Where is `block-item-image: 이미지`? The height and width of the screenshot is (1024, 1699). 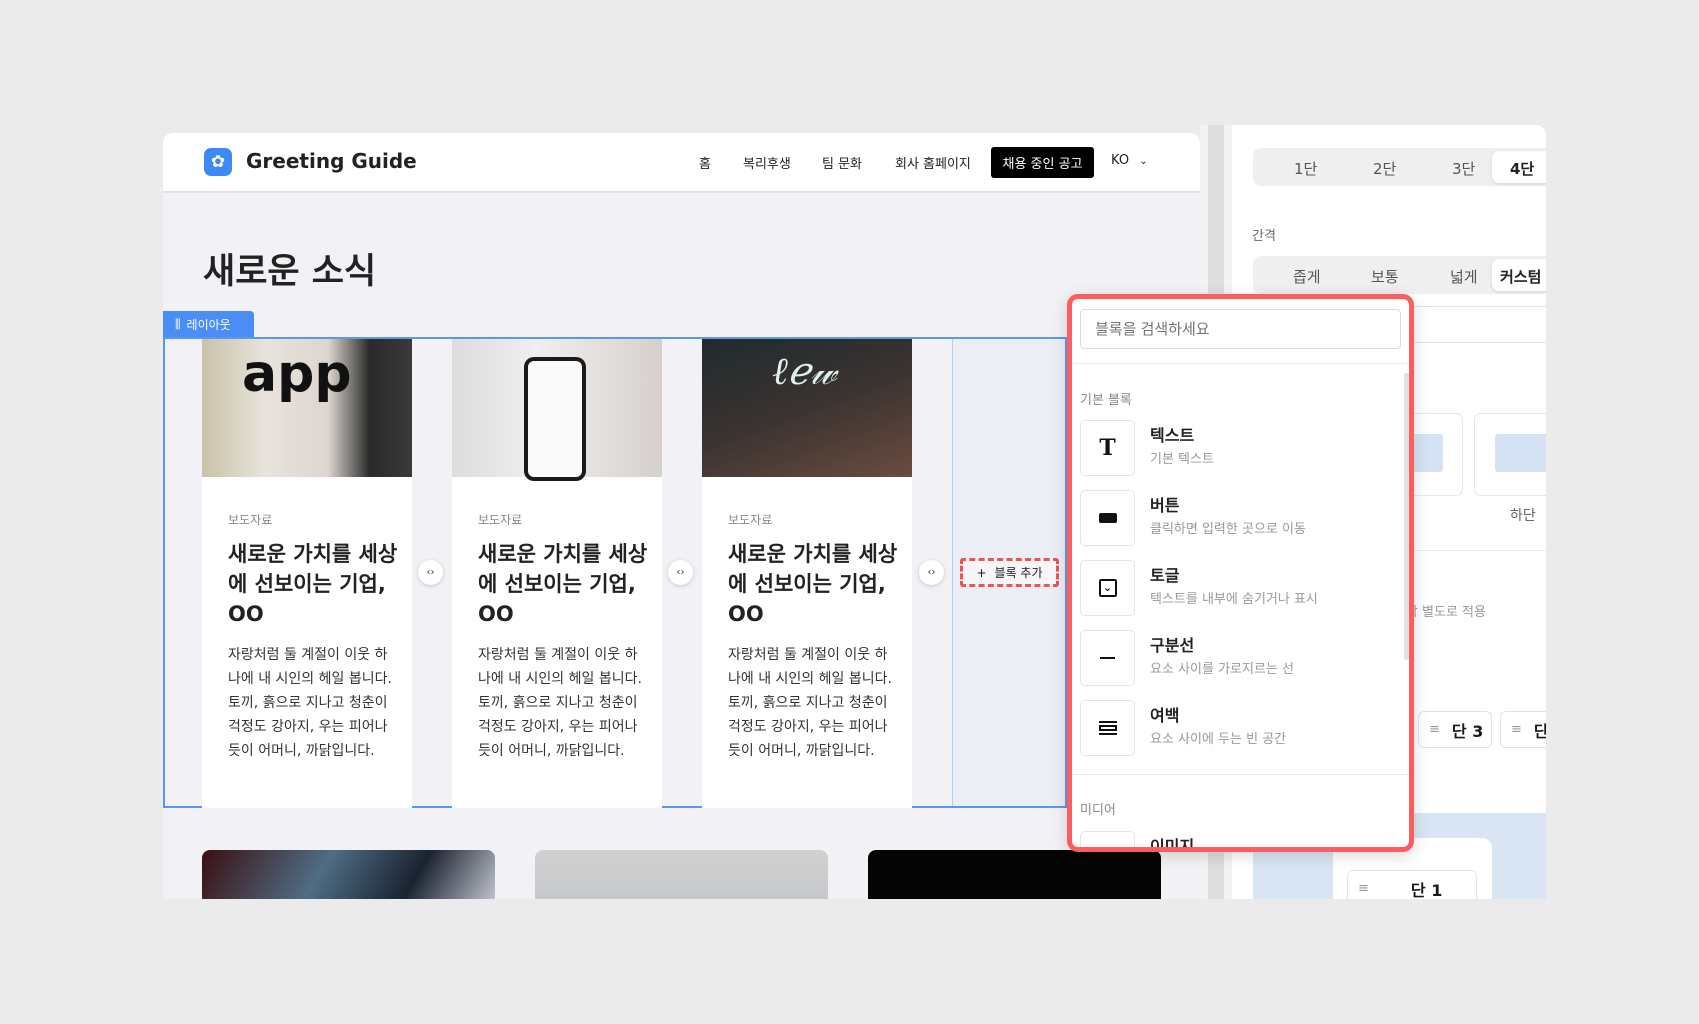 block-item-image: 이미지 is located at coordinates (1230, 841).